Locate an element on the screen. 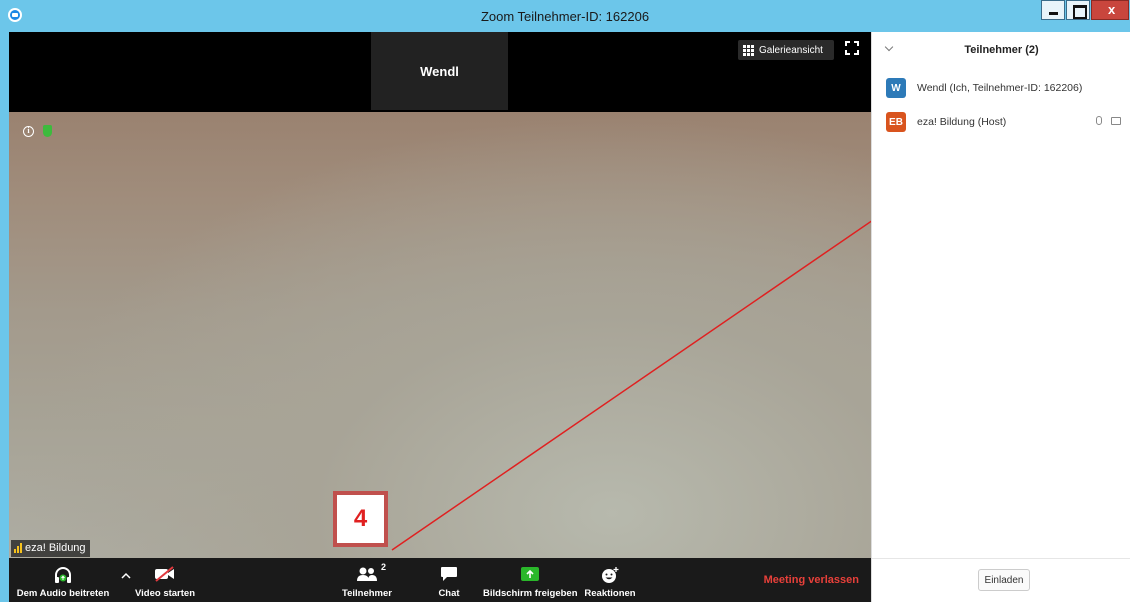  window-title: Zoom Teilnehmer-ID: 162206 is located at coordinates (565, 16).